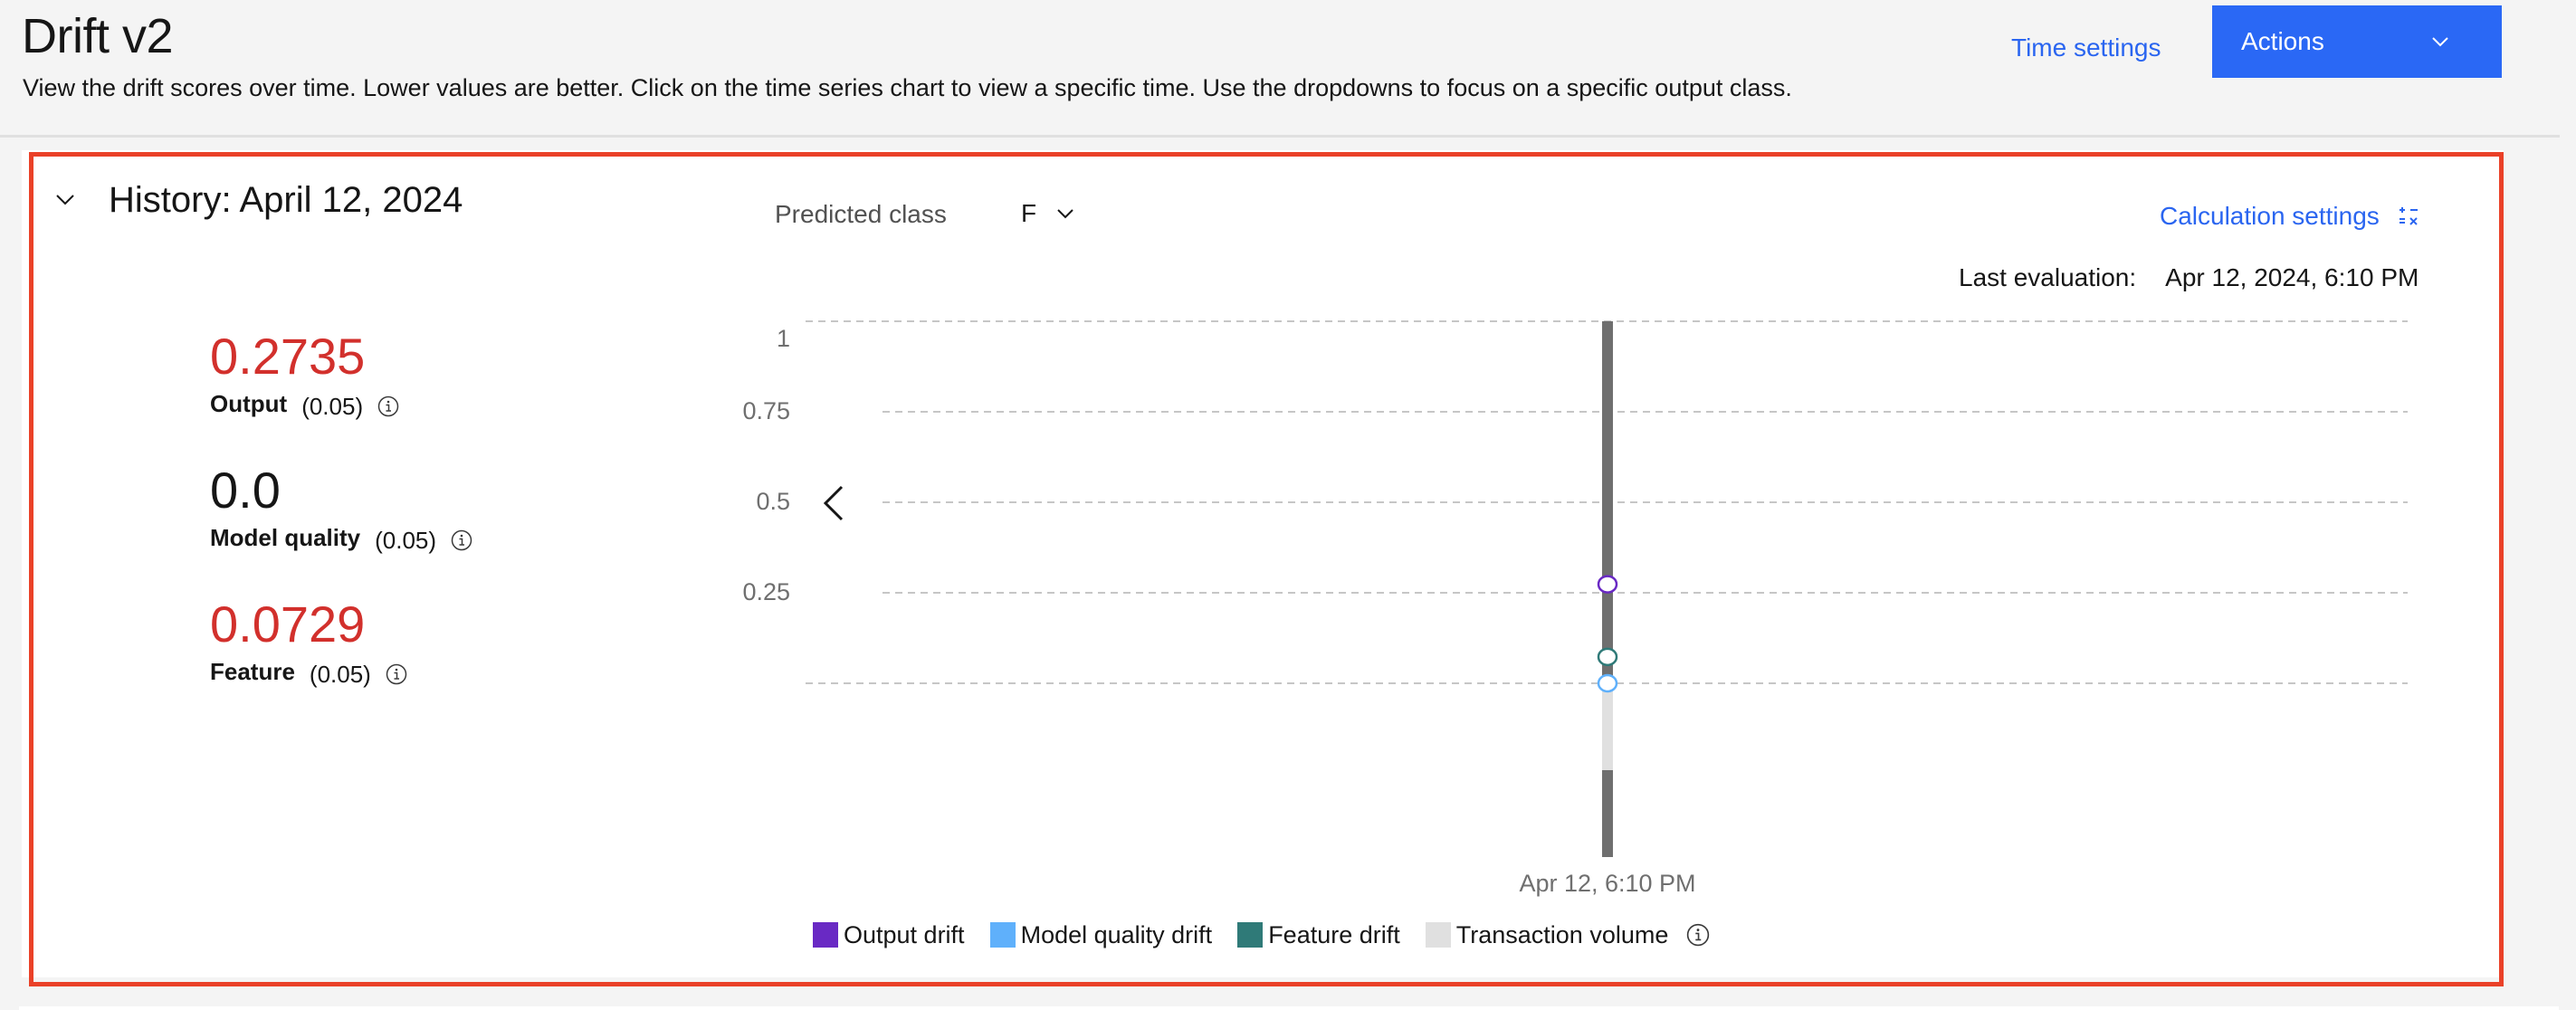  I want to click on next-panel-edge, so click(1289, 1008).